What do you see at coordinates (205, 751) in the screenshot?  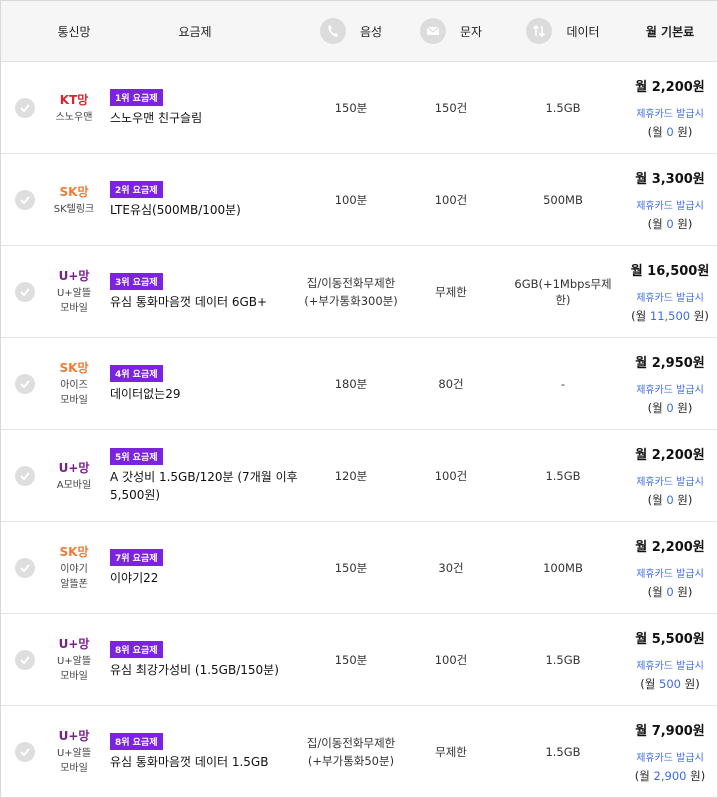 I see `plan-cell: 8위 요금제 유심 통화마음껏 데이터 1.5GB` at bounding box center [205, 751].